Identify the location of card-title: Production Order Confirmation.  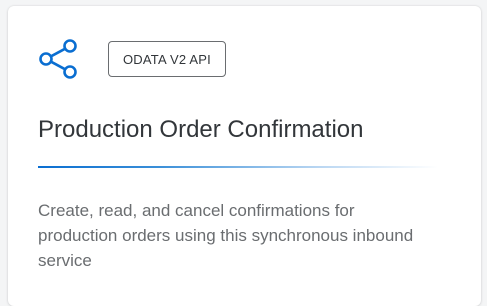
(200, 130).